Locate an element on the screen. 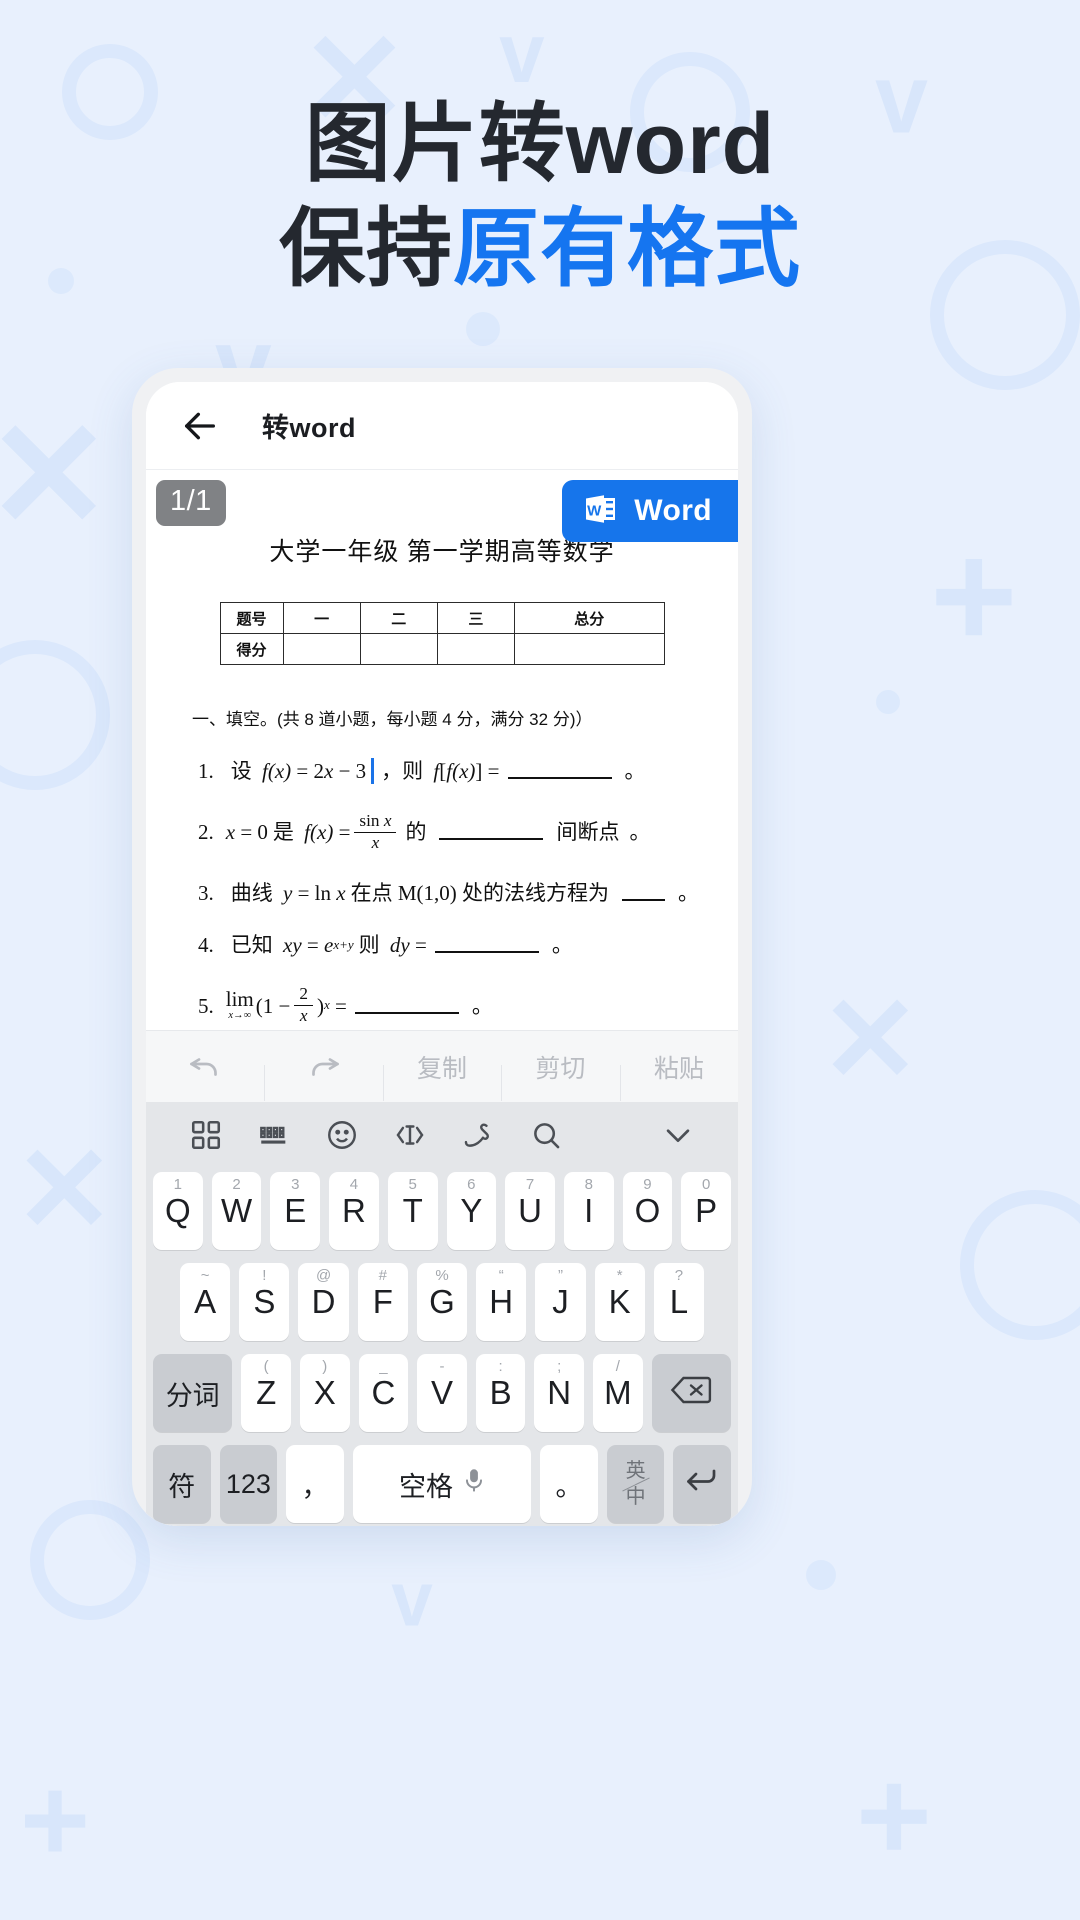 The height and width of the screenshot is (1920, 1080). key-r: 4R is located at coordinates (354, 1211).